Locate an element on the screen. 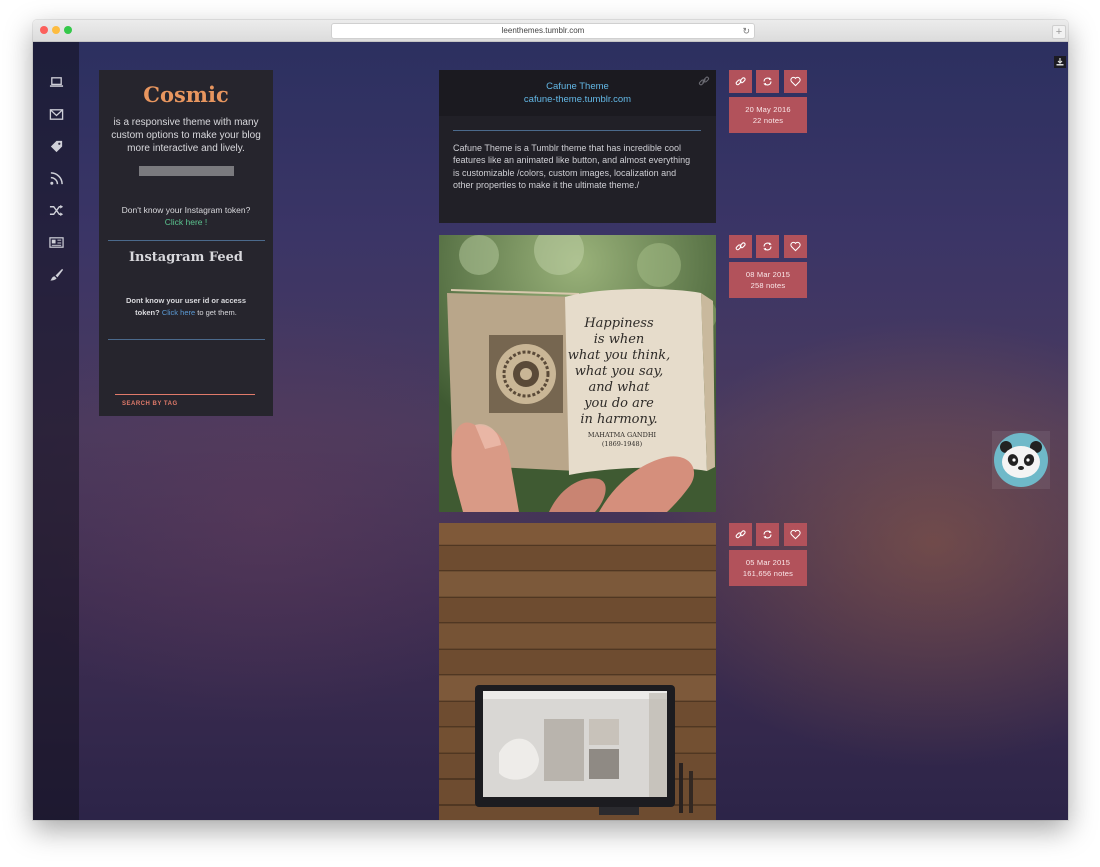 The image size is (1100, 867). instagram-token-link: Click here ! is located at coordinates (186, 222).